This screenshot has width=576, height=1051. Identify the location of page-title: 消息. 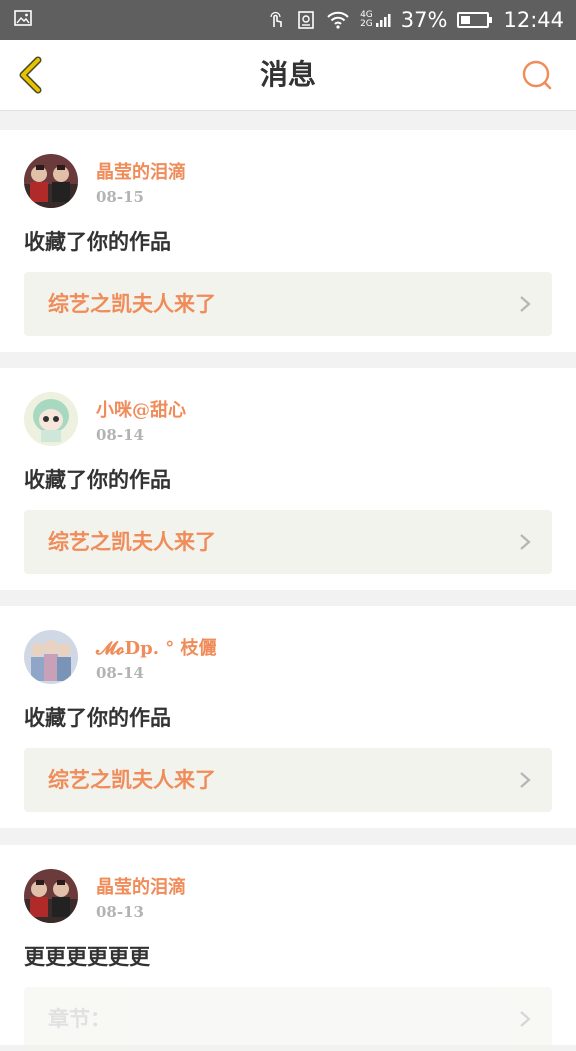
(287, 74).